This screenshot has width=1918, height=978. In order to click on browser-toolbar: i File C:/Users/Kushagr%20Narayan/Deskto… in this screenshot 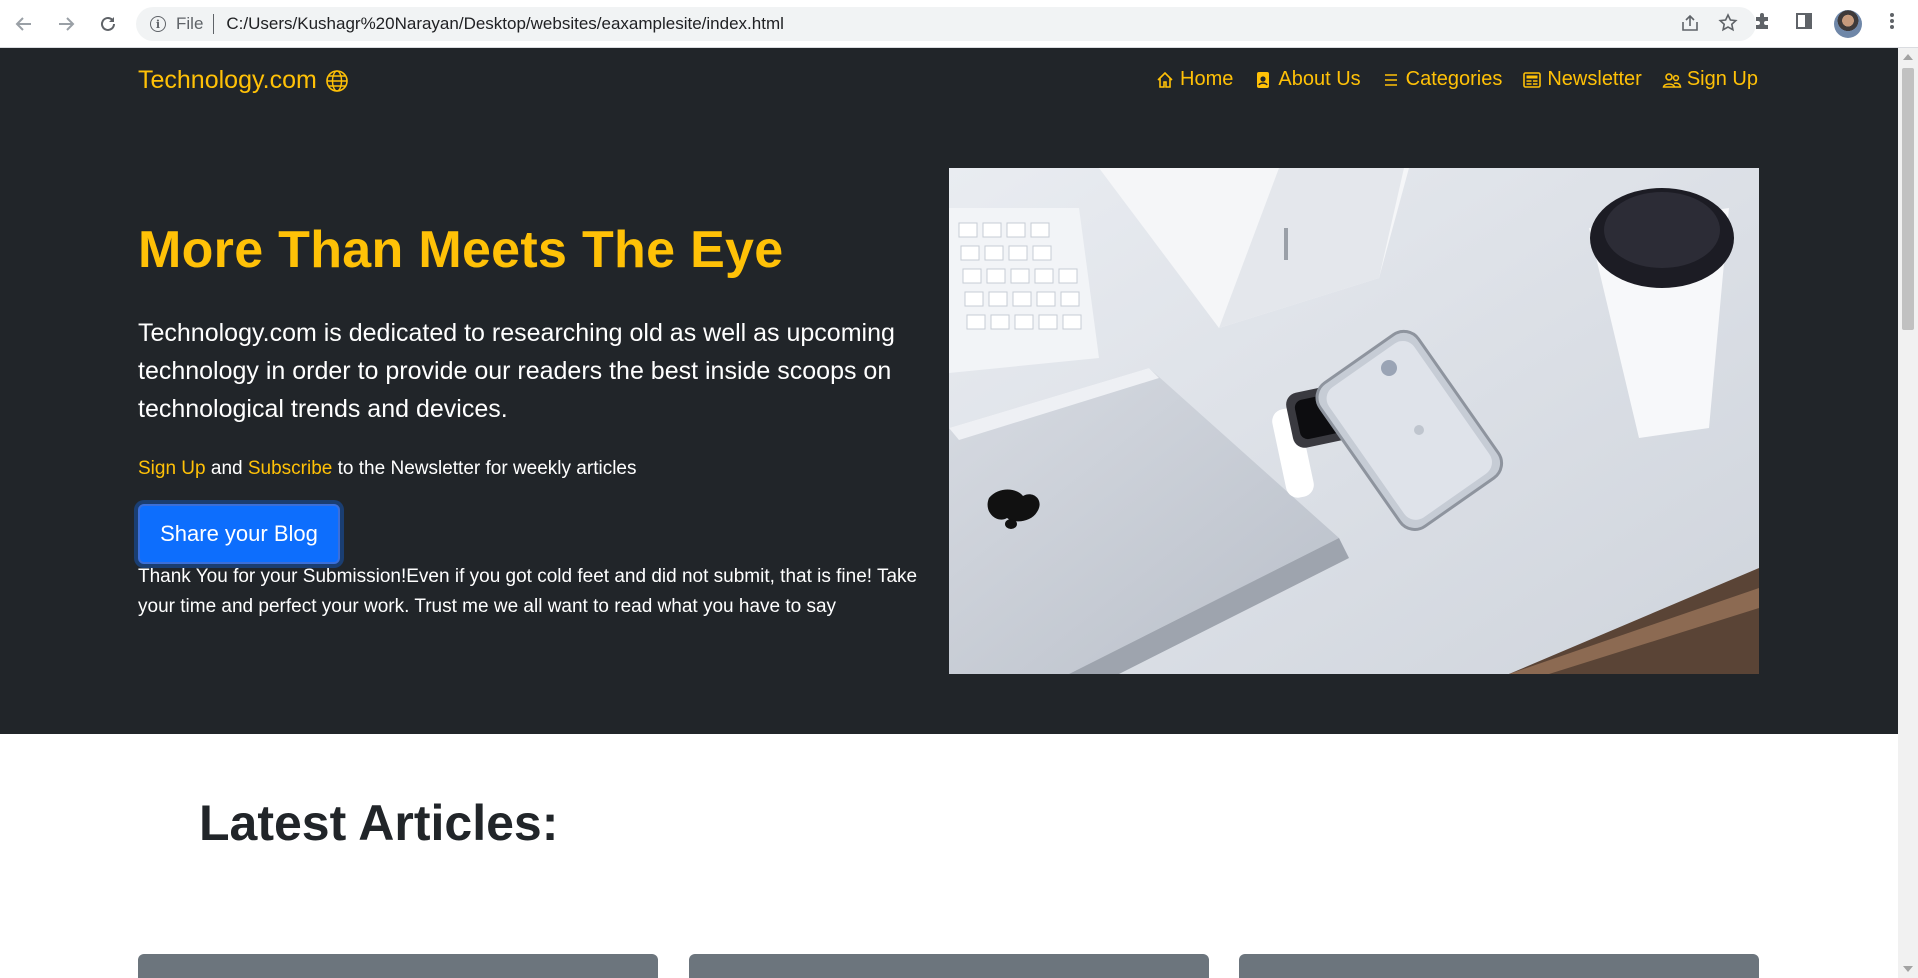, I will do `click(959, 24)`.